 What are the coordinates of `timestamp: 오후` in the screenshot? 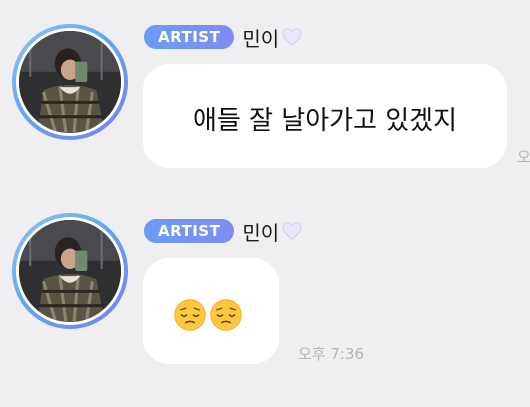 It's located at (523, 157).